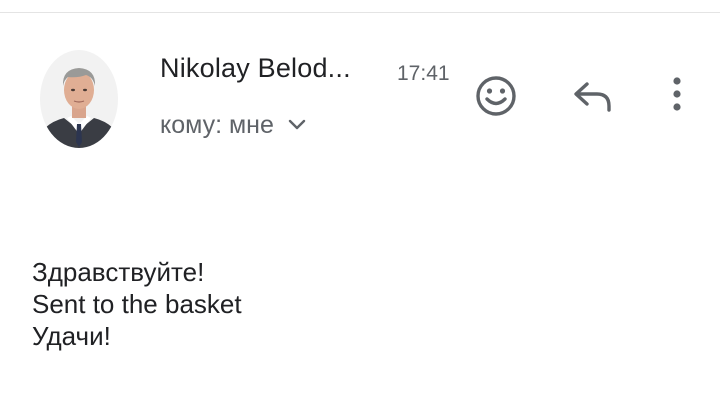  I want to click on add-reaction-button, so click(496, 96).